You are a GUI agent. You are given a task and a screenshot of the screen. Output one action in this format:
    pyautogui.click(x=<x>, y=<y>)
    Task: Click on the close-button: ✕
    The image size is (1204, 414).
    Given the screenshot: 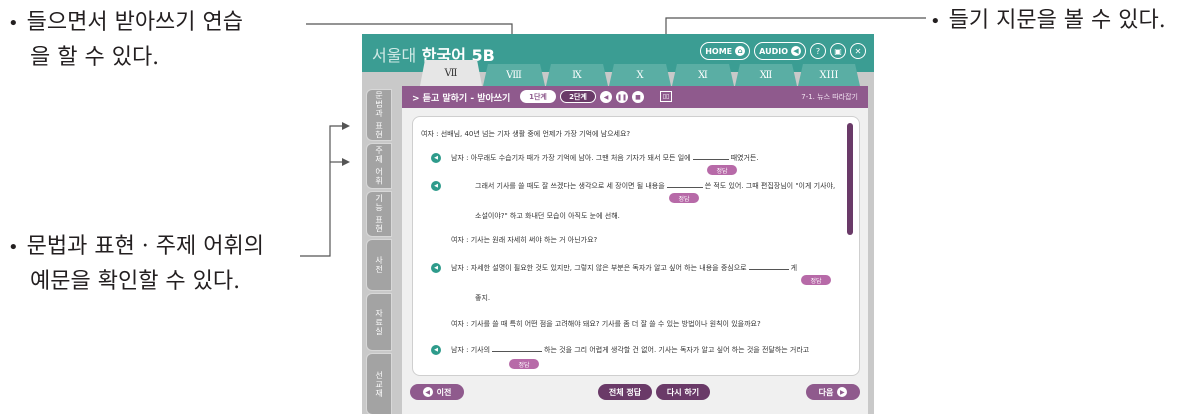 What is the action you would take?
    pyautogui.click(x=858, y=51)
    